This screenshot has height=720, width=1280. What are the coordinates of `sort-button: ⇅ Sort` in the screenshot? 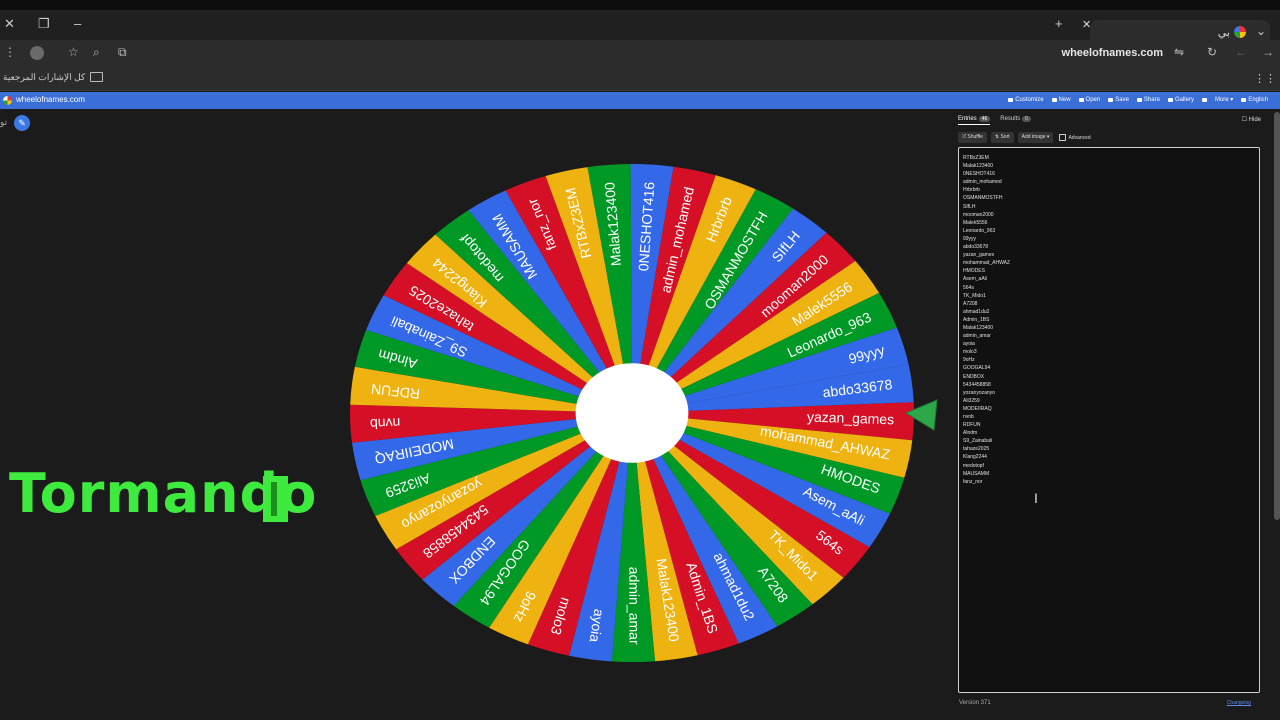 It's located at (1002, 137).